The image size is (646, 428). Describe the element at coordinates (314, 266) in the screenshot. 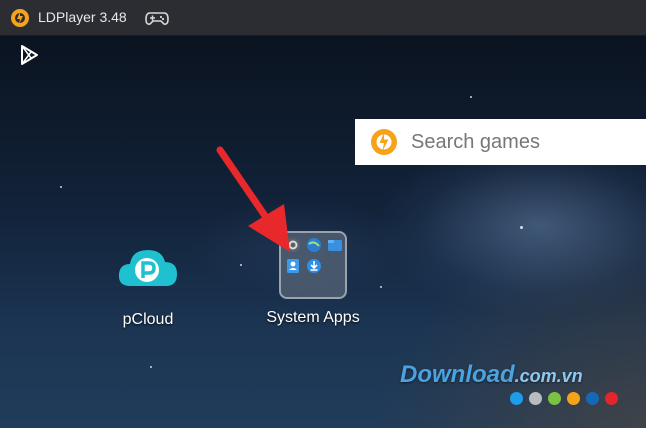

I see `downloads-icon` at that location.